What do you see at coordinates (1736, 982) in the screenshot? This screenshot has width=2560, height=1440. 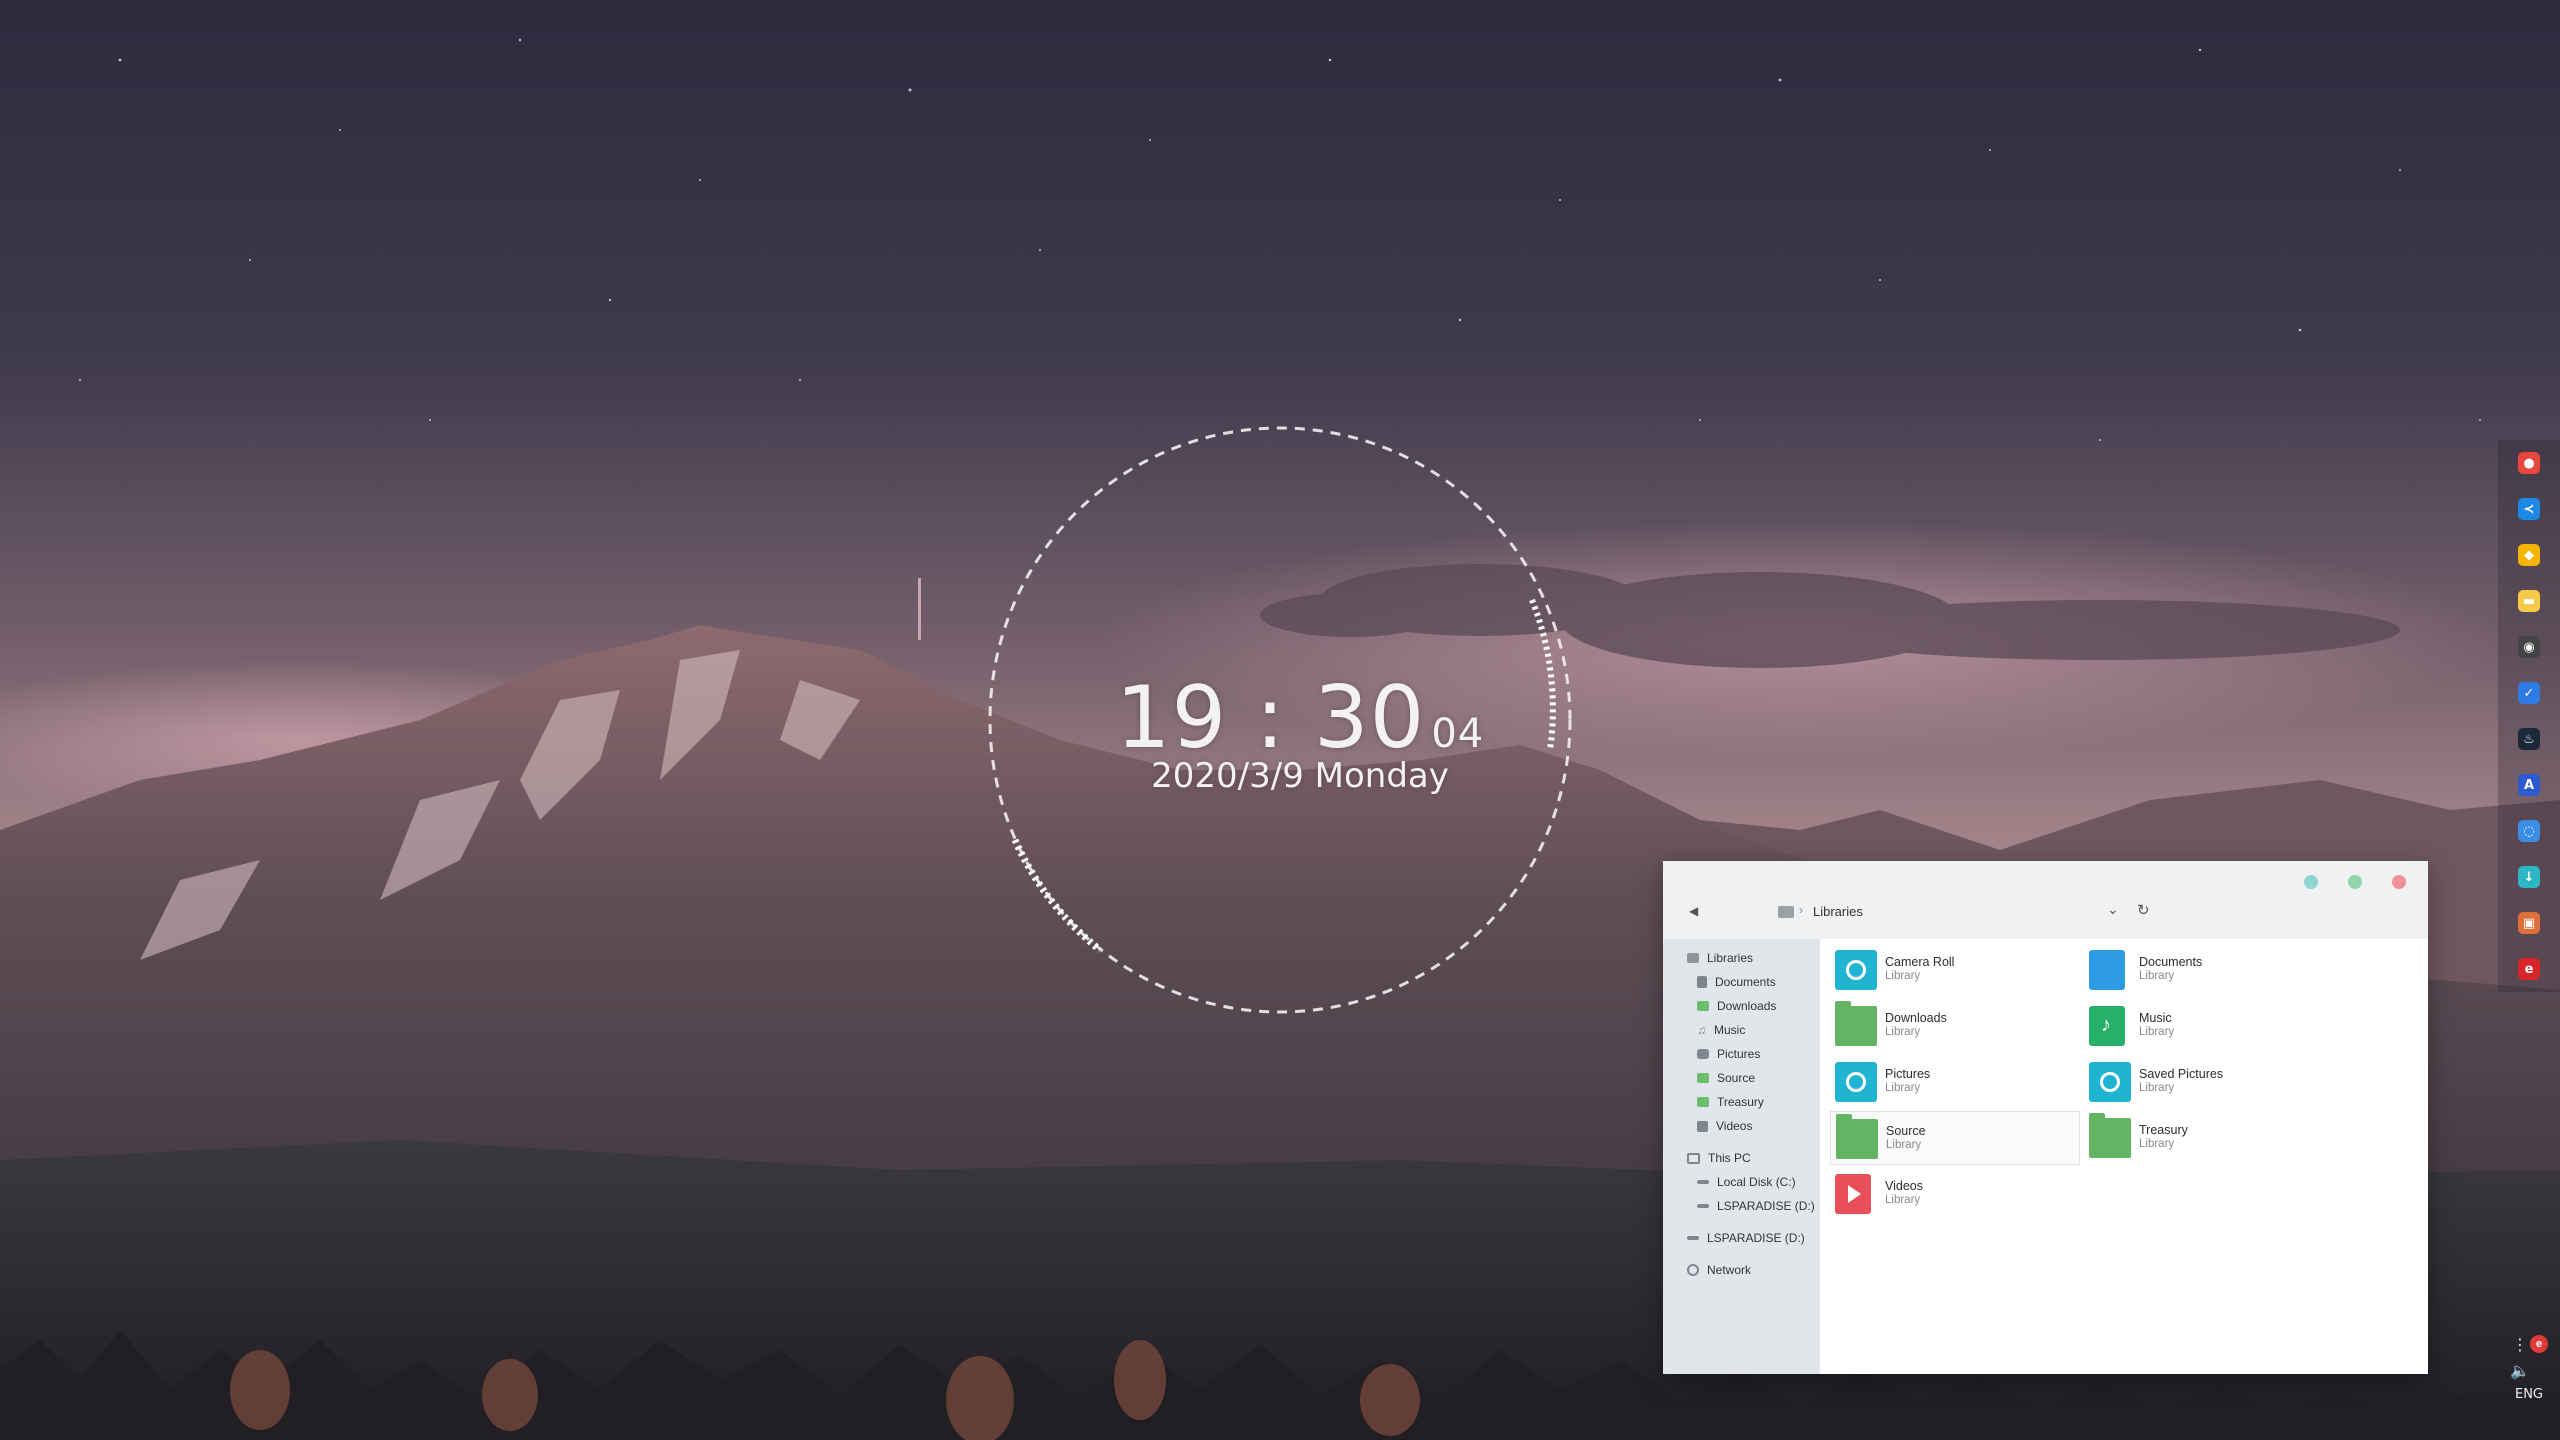 I see `nav-documents: Documents` at bounding box center [1736, 982].